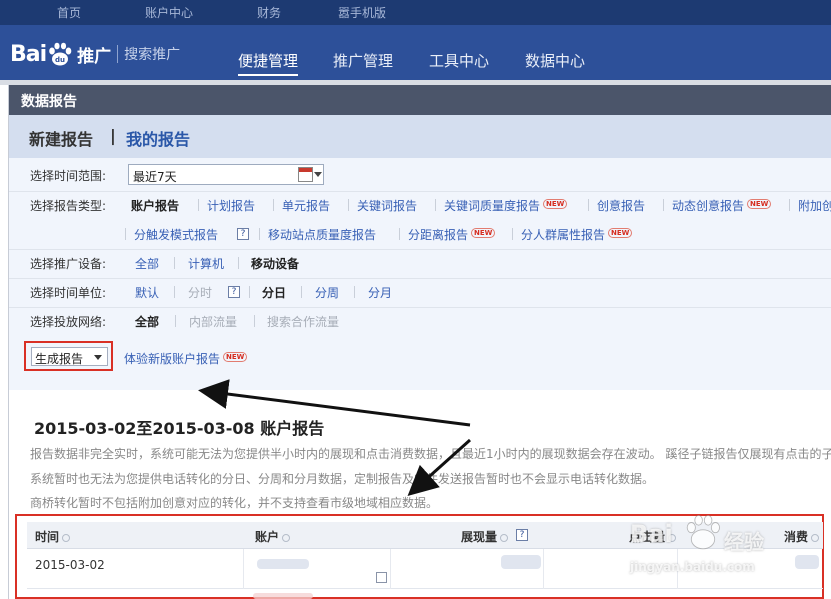  Describe the element at coordinates (334, 403) in the screenshot. I see `arrow-to-generate` at that location.